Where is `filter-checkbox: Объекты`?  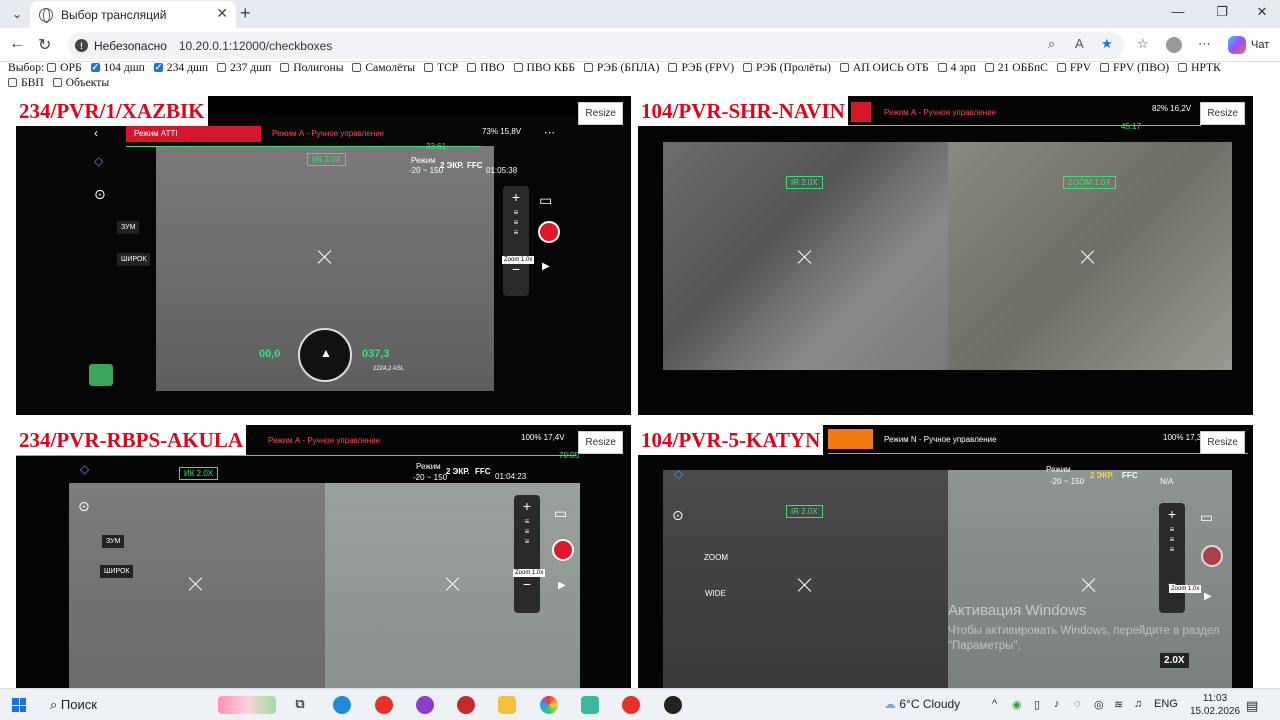
filter-checkbox: Объекты is located at coordinates (80, 82).